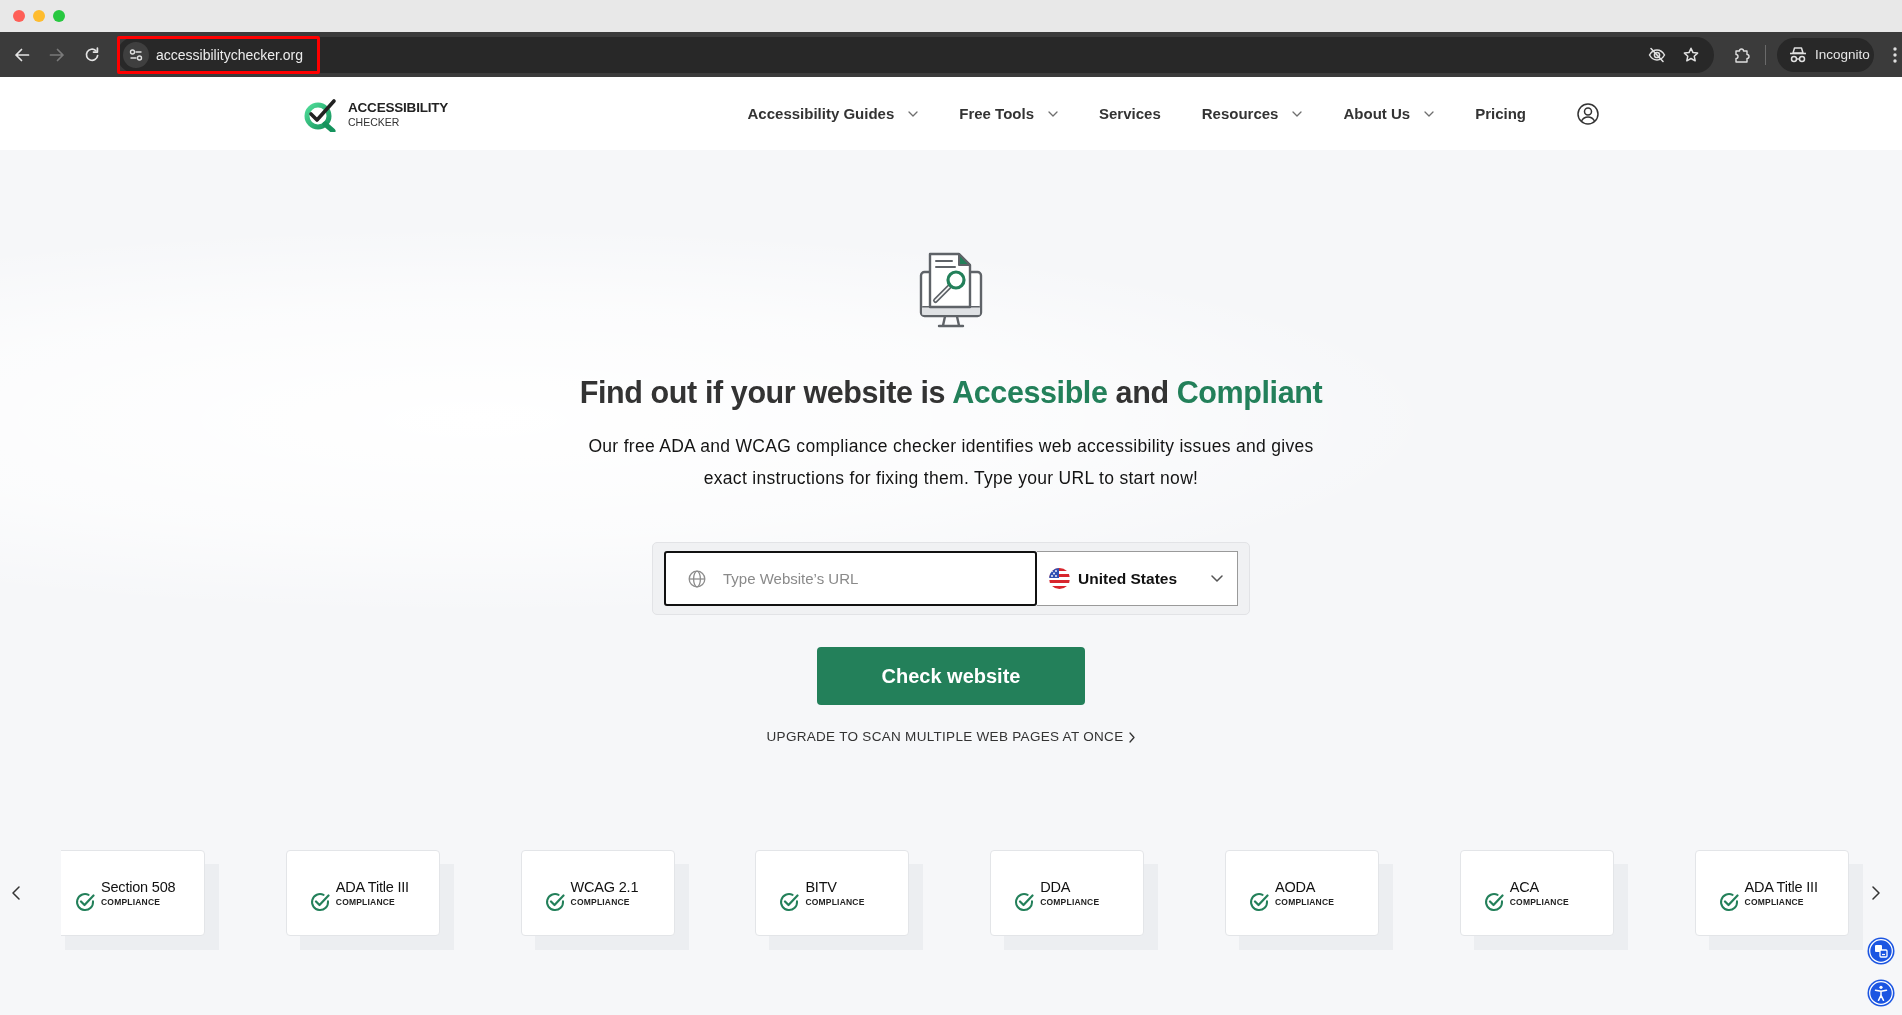 Image resolution: width=1902 pixels, height=1015 pixels. I want to click on hero-description: Our free ADA and WCAG compliance checker identifies web accessibility issues and gives exact instructions for fixing them. Type your URL to start now!, so click(951, 462).